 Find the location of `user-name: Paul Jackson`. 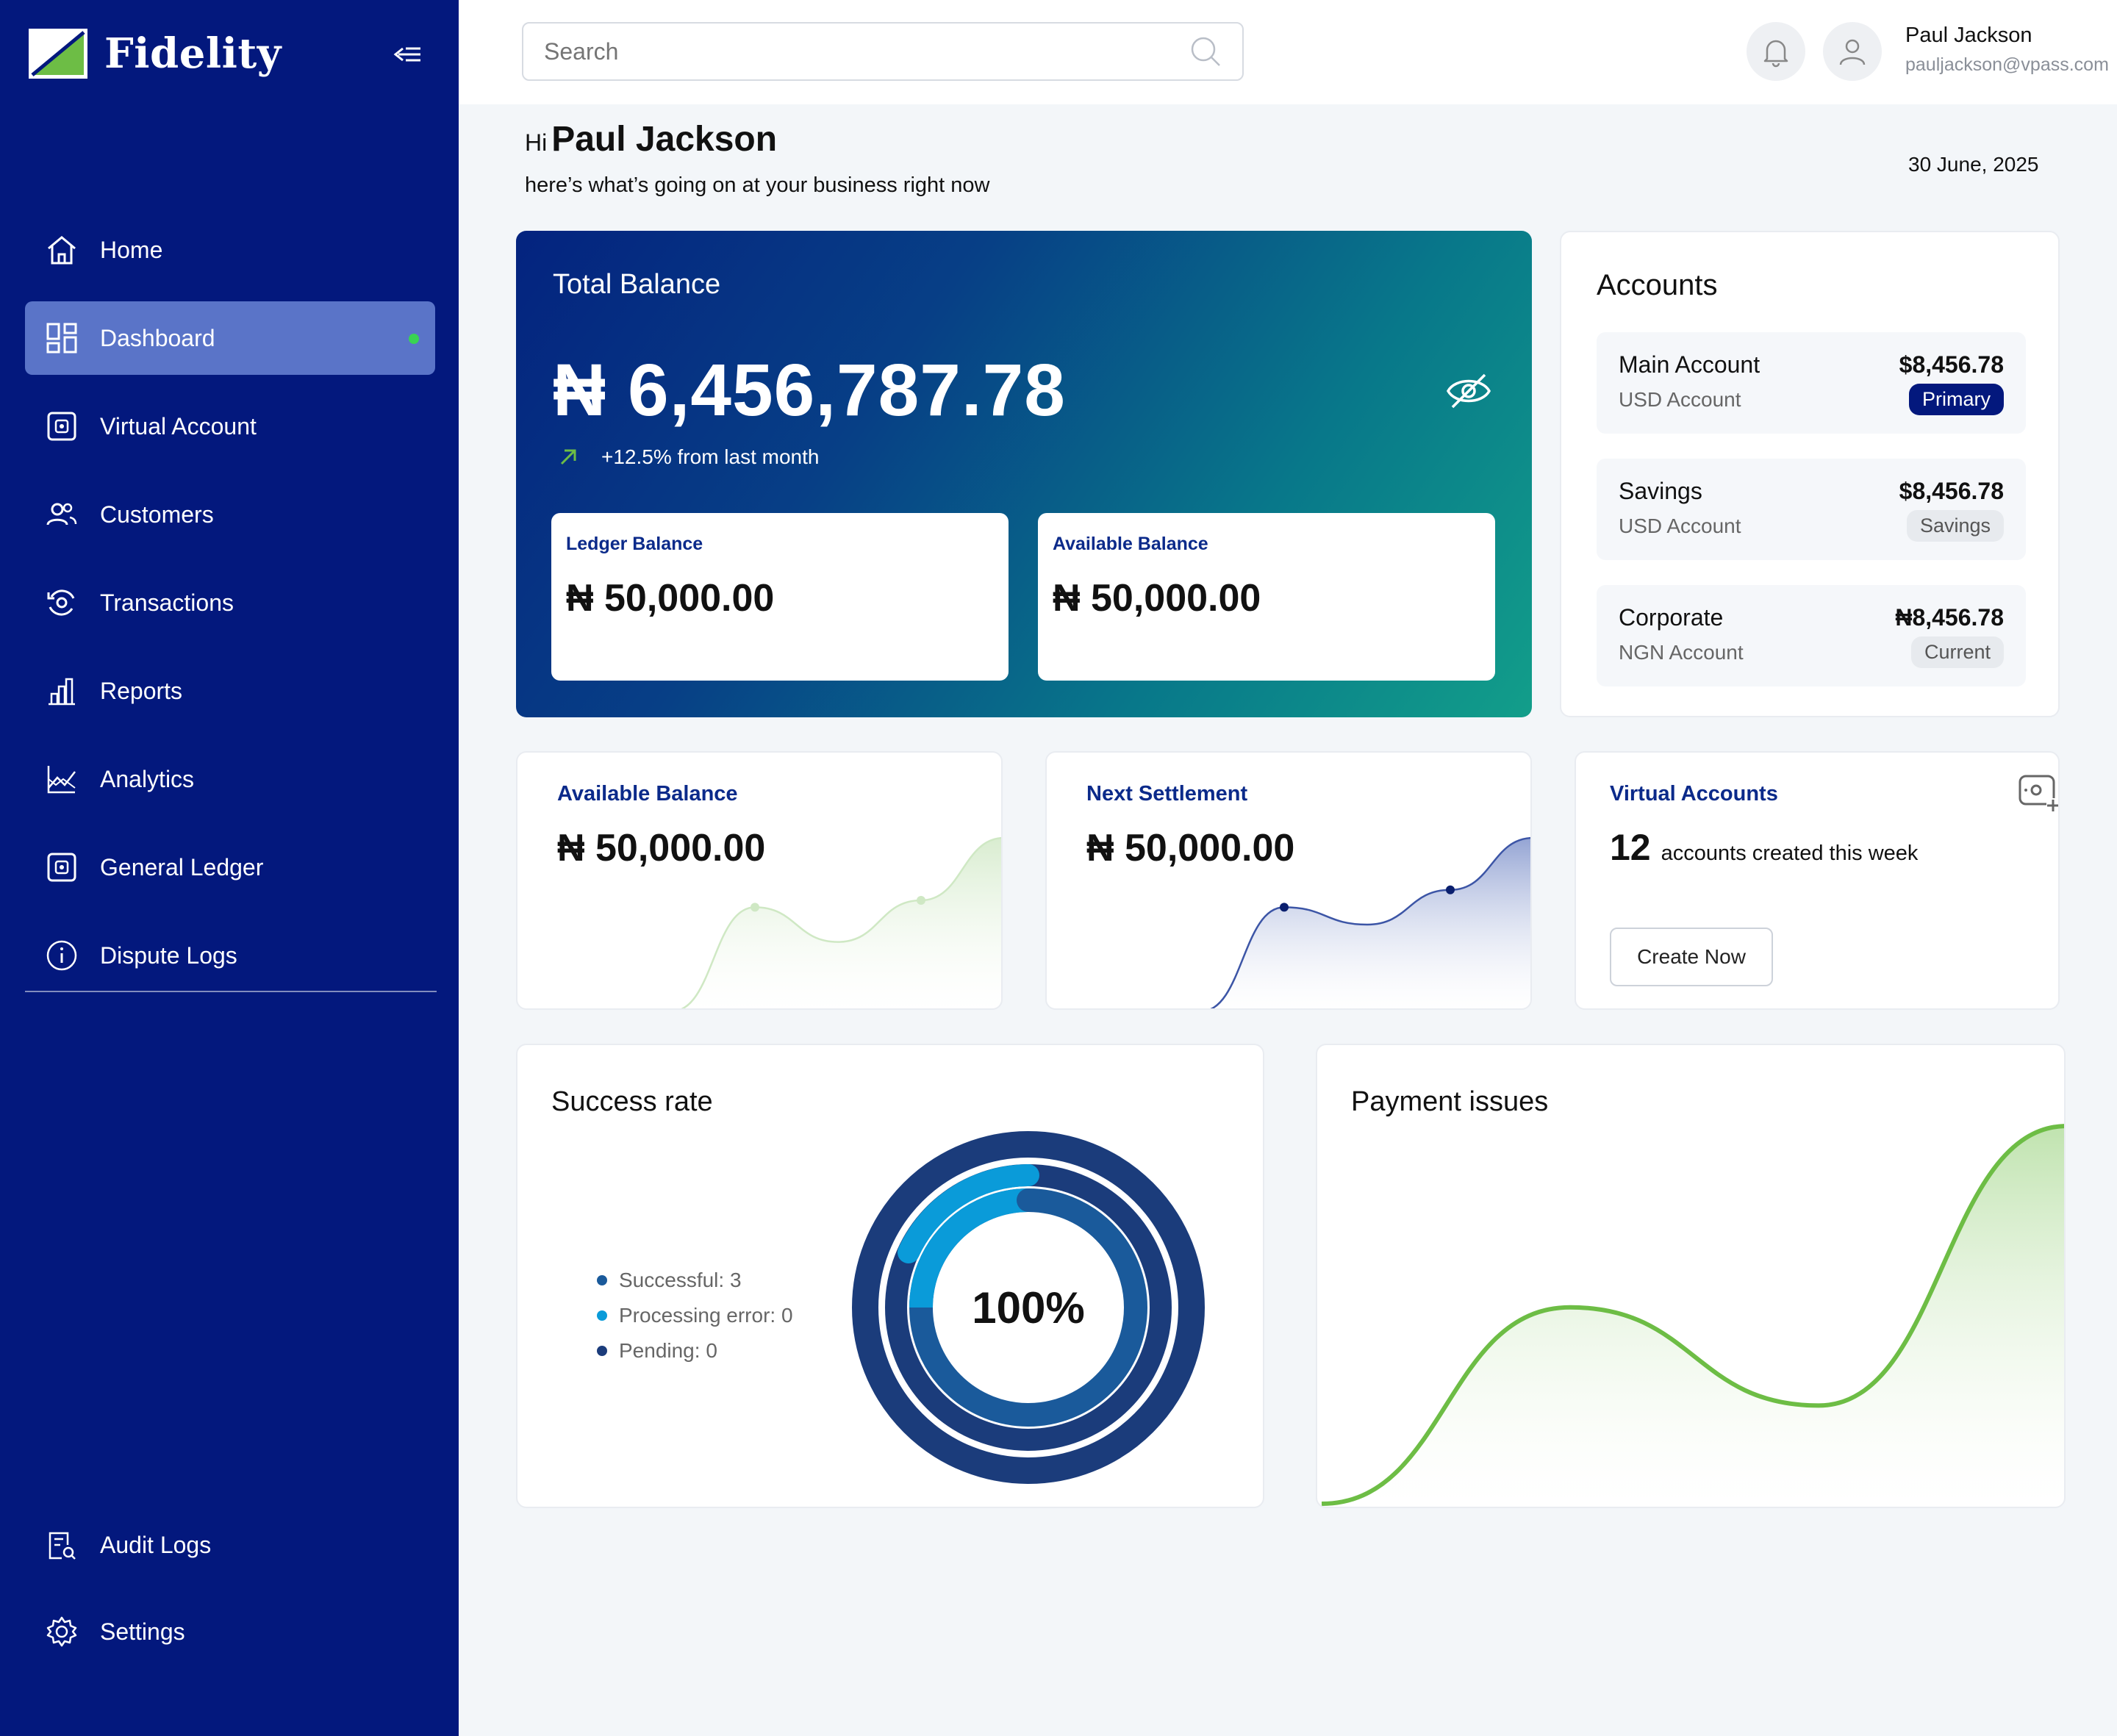

user-name: Paul Jackson is located at coordinates (1968, 35).